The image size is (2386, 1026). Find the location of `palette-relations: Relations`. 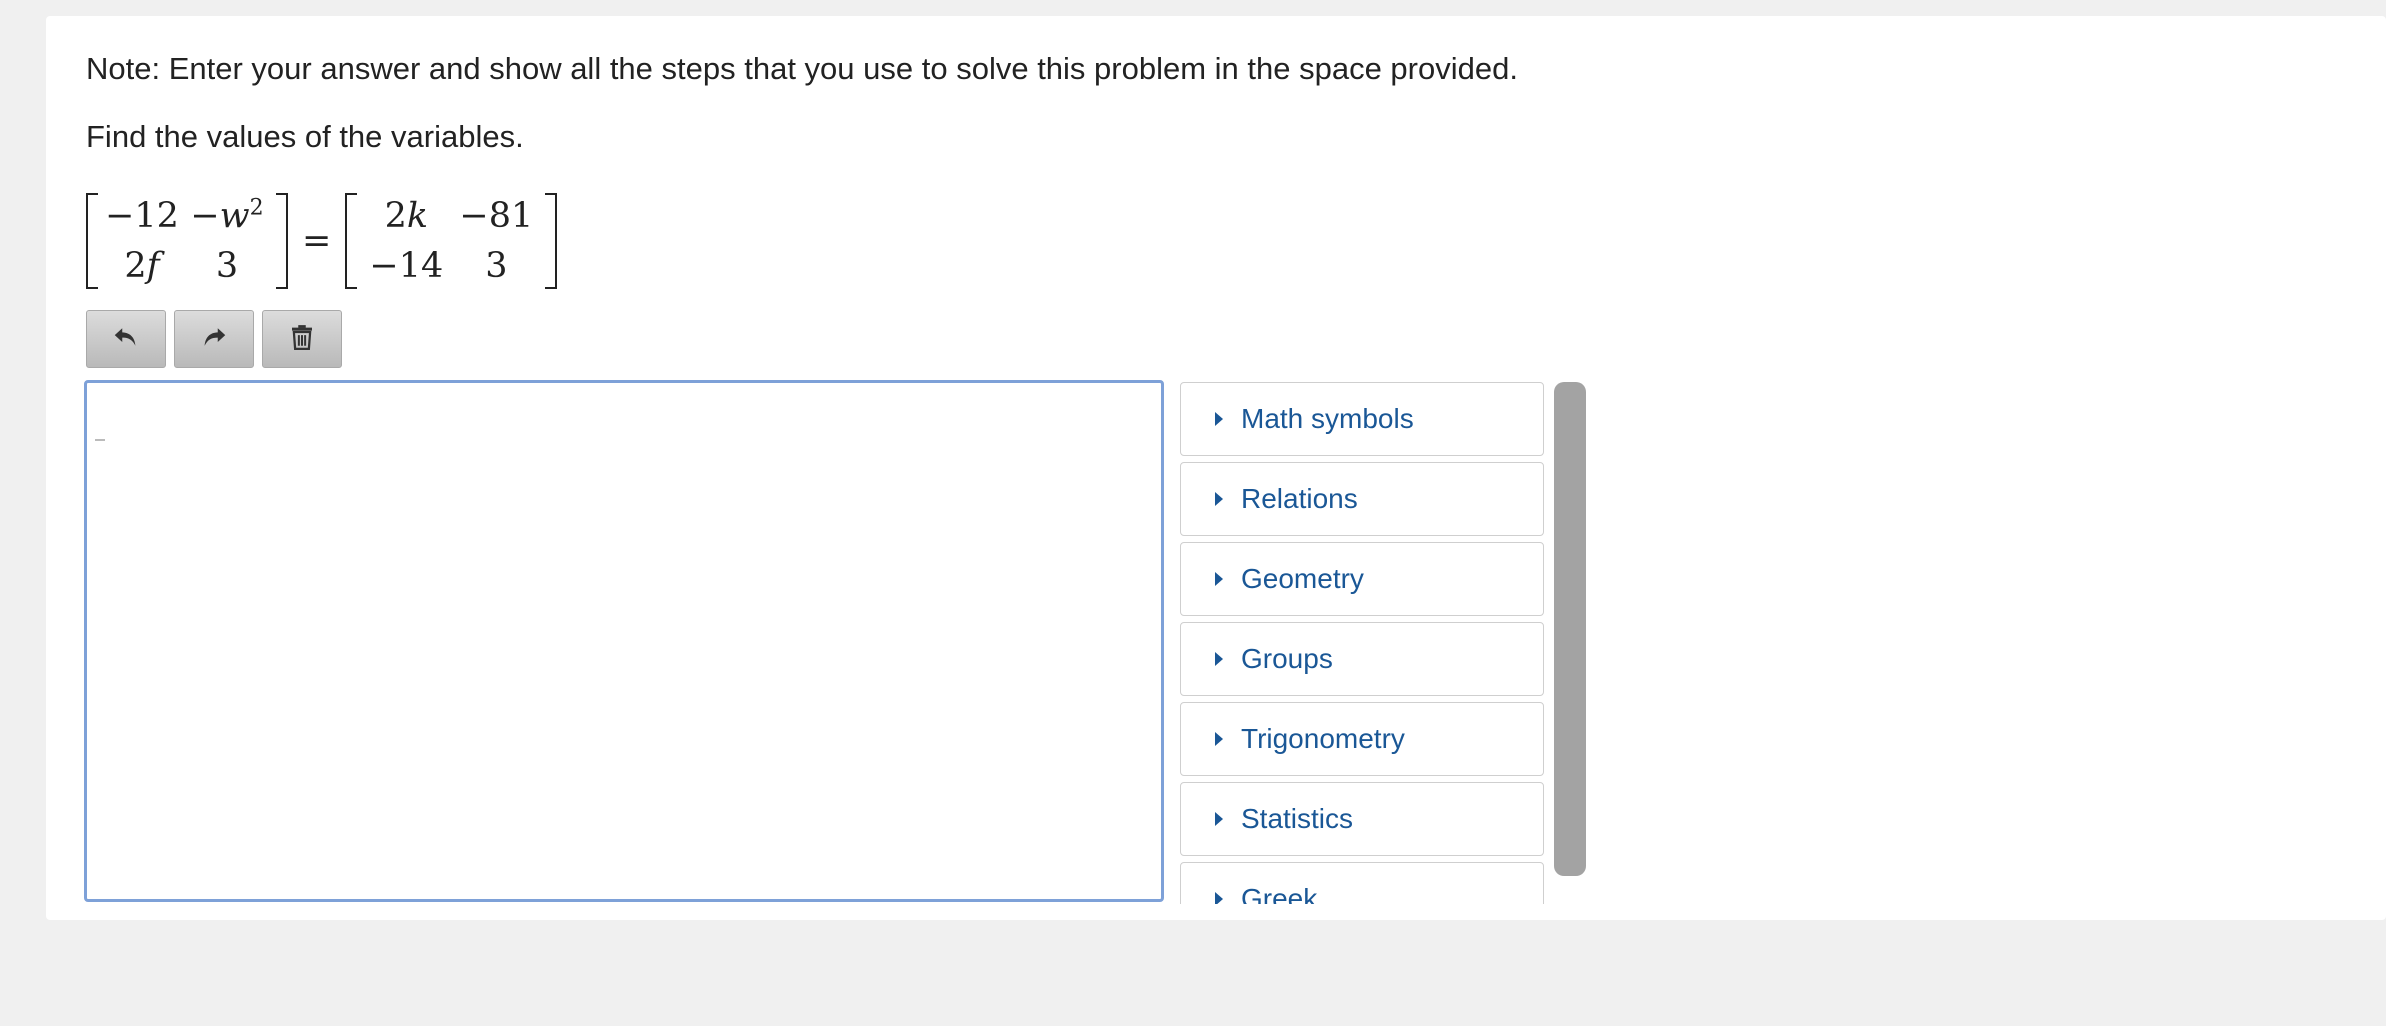

palette-relations: Relations is located at coordinates (1362, 499).